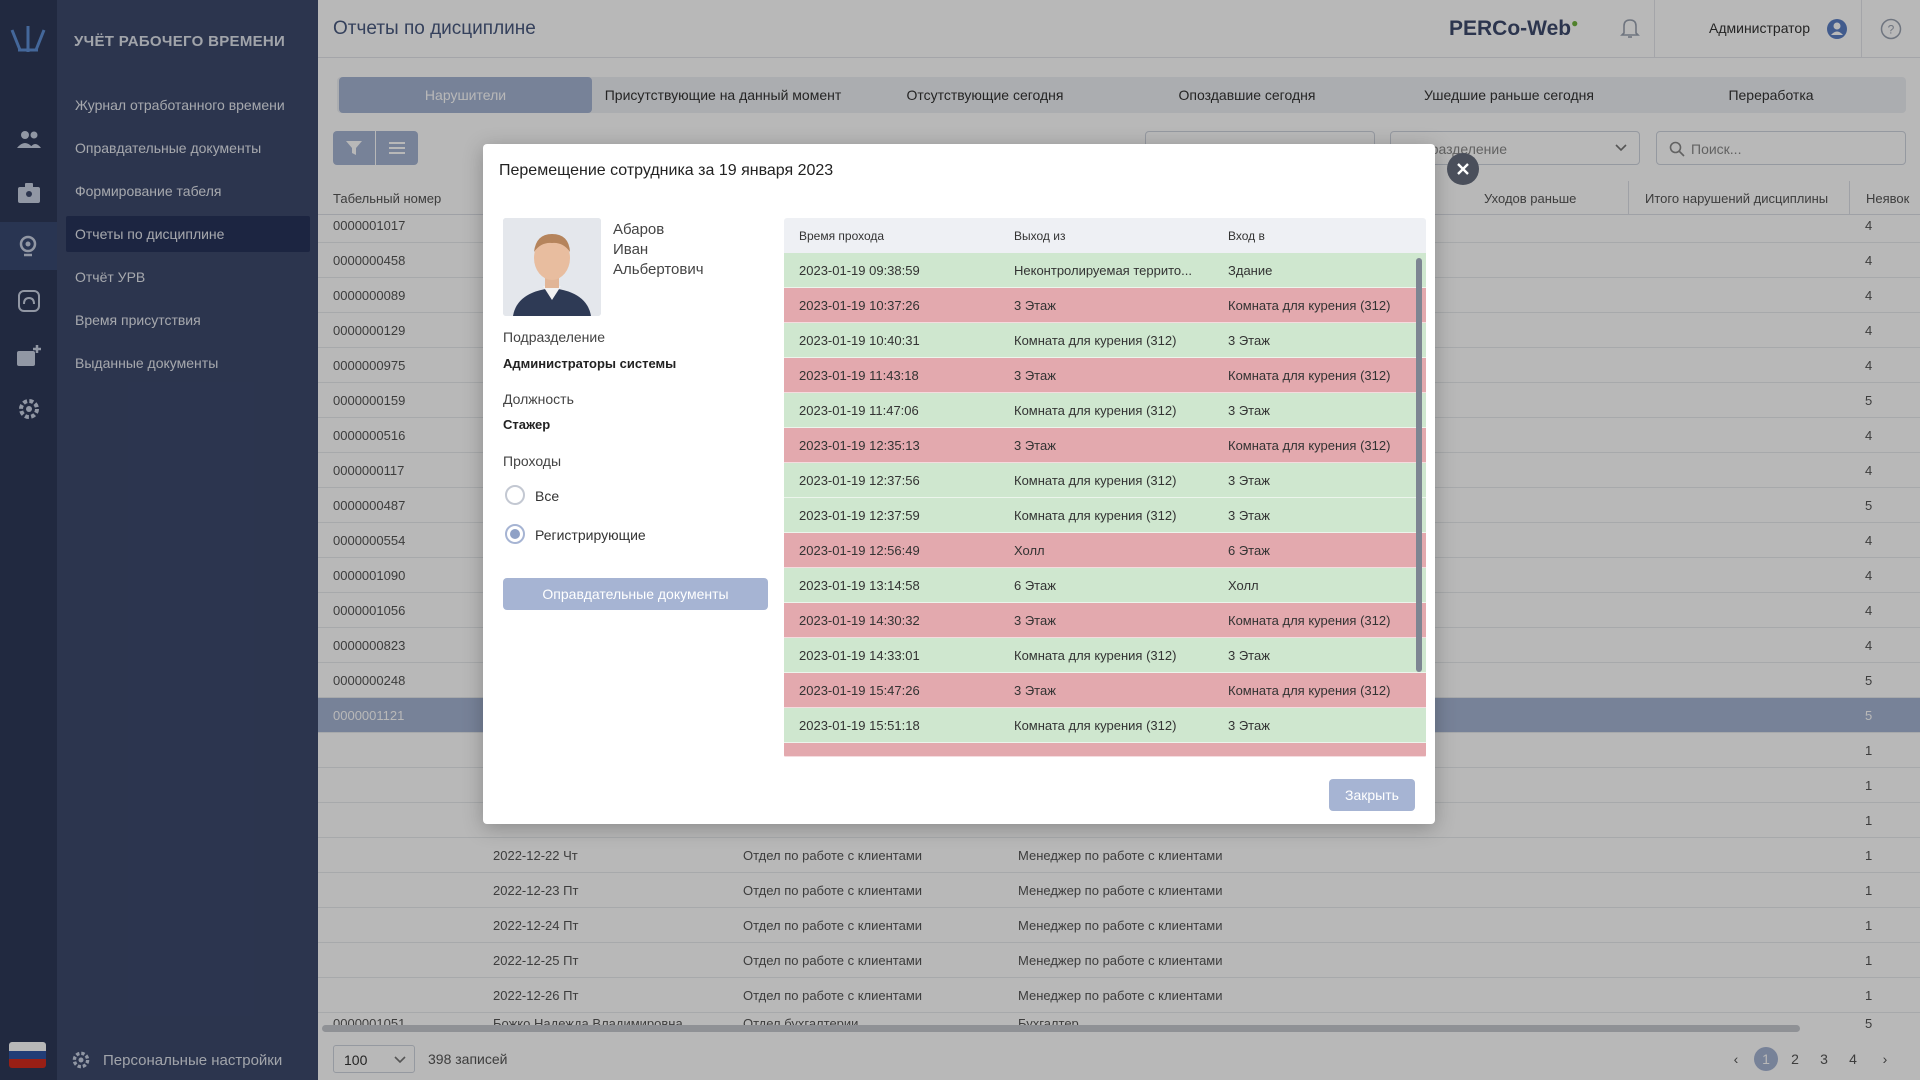 This screenshot has height=1080, width=1920. Describe the element at coordinates (1246, 236) in the screenshot. I see `col-enter-to: Вход в` at that location.